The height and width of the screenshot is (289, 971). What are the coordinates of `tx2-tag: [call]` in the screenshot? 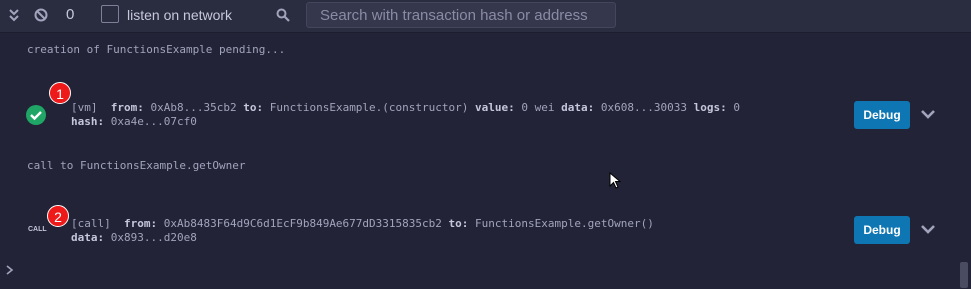 It's located at (91, 223).